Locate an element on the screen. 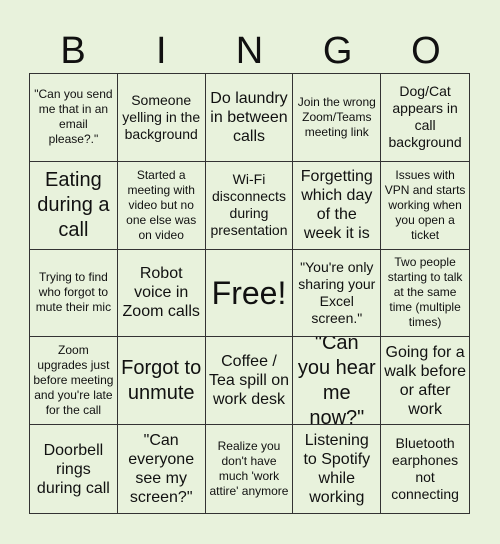  free-space-cell: Free! is located at coordinates (249, 293).